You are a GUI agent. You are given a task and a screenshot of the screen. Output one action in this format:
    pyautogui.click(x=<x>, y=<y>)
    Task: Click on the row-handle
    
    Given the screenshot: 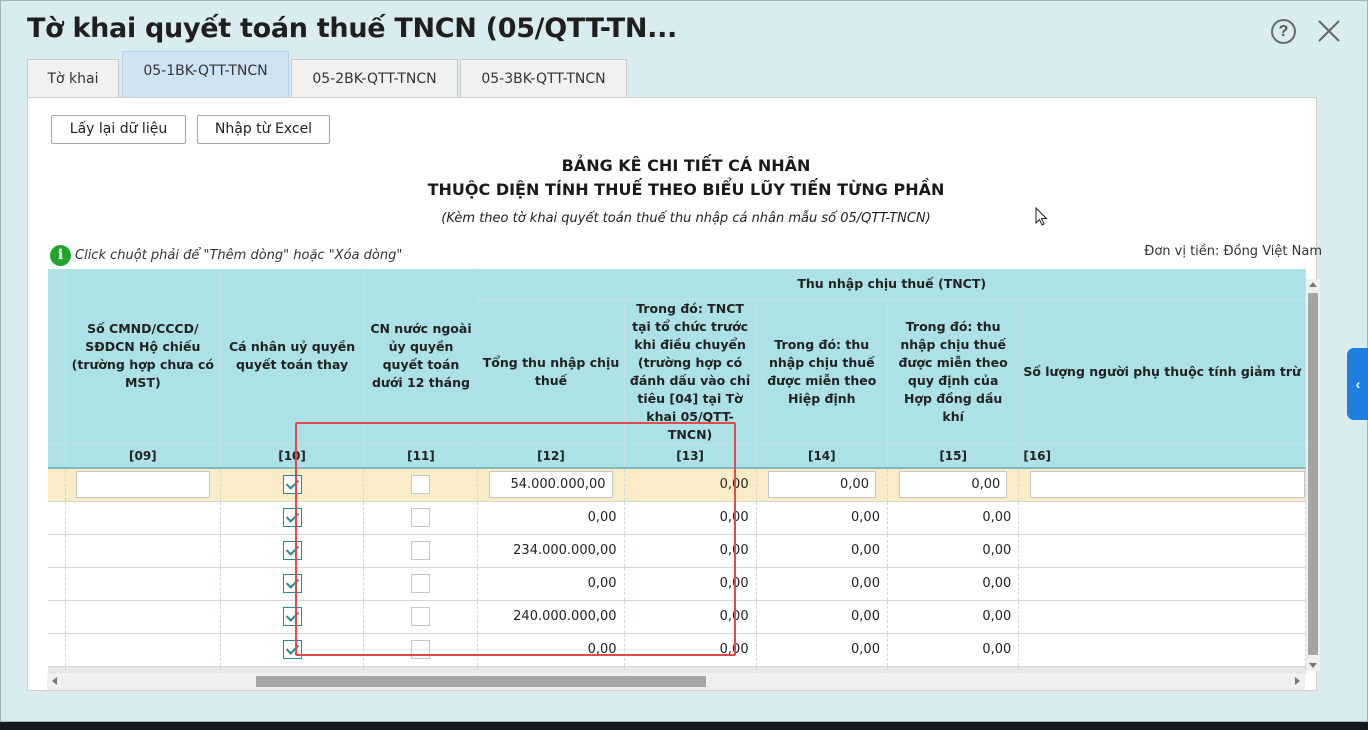 What is the action you would take?
    pyautogui.click(x=57, y=485)
    